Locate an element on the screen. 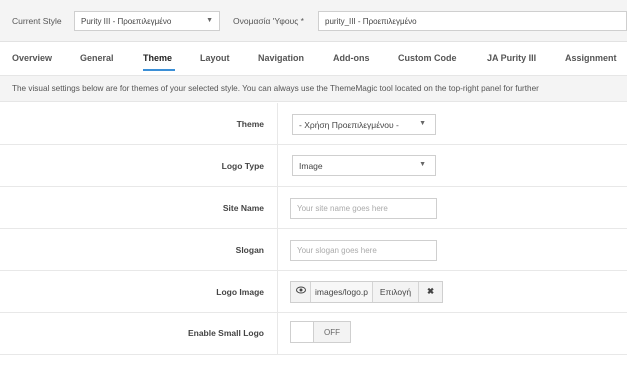 The width and height of the screenshot is (627, 367). small-logo-label: Enable Small Logo is located at coordinates (225, 333).